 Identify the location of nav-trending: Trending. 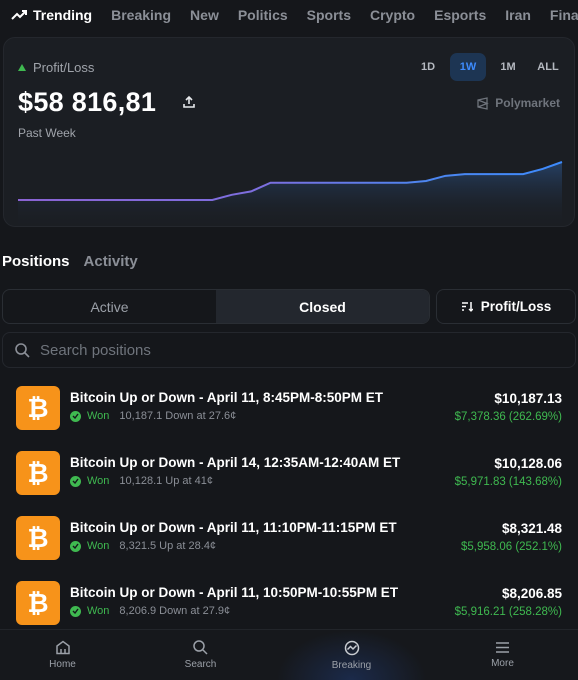
(51, 15).